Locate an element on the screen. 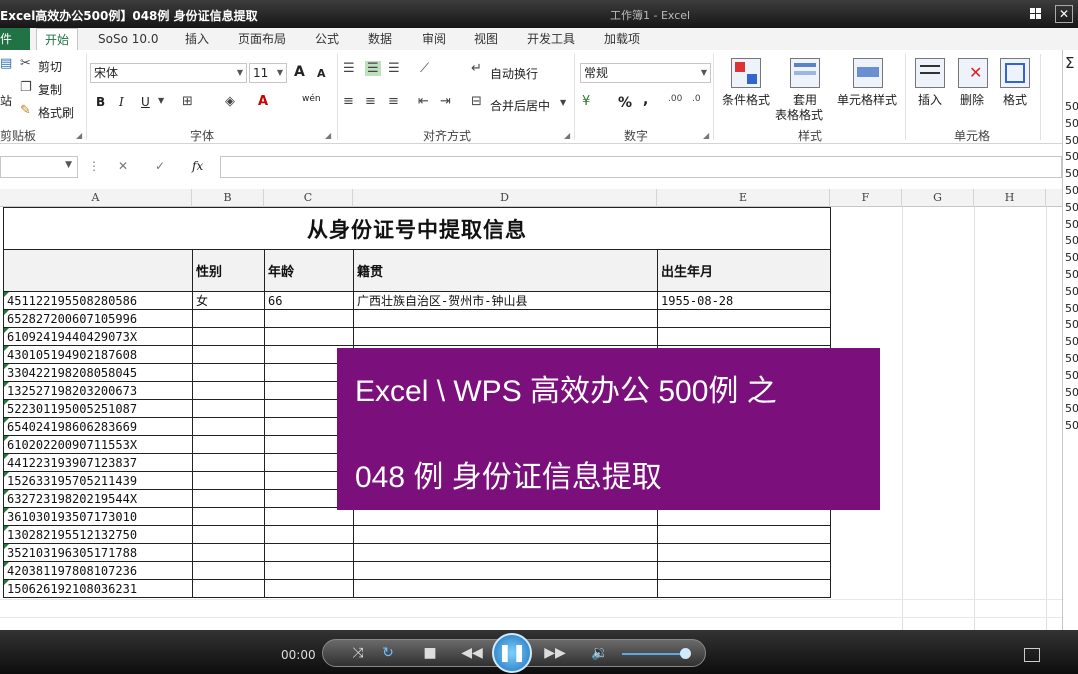 This screenshot has height=674, width=1078. chevron-down-icon: ▼ is located at coordinates (161, 100).